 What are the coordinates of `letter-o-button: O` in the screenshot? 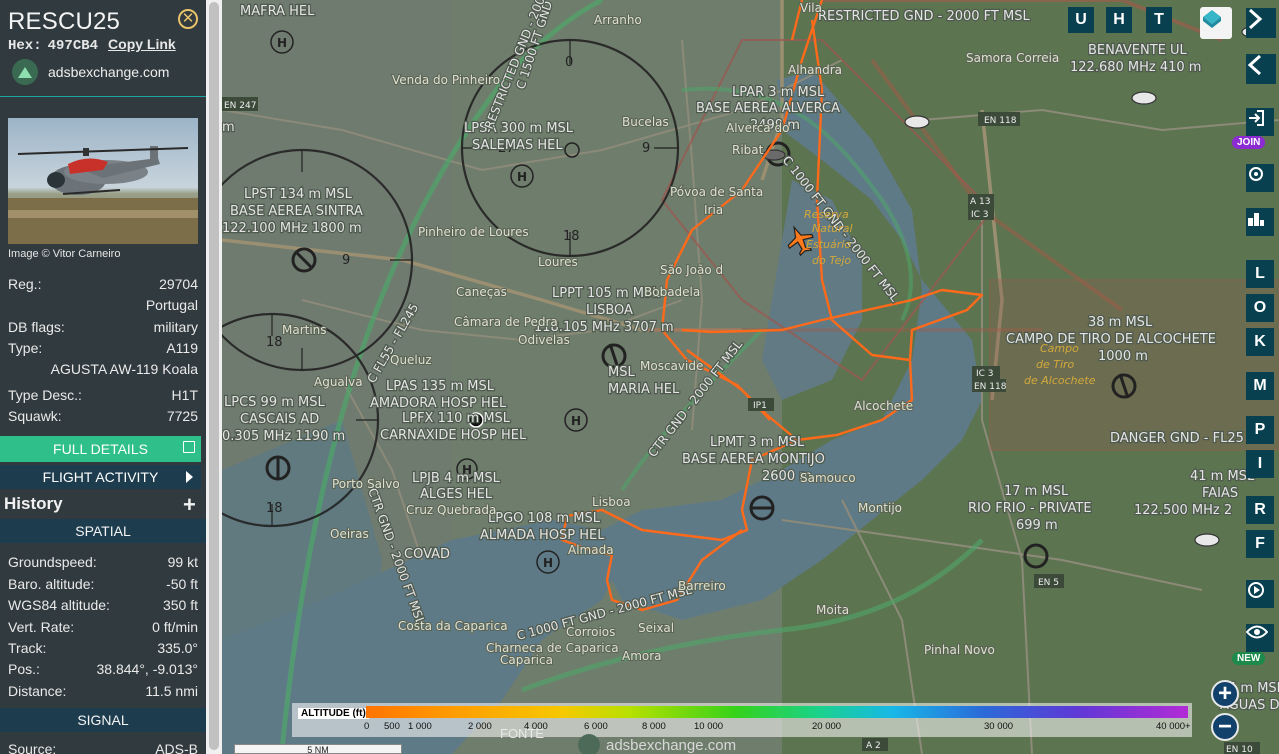 It's located at (1260, 308).